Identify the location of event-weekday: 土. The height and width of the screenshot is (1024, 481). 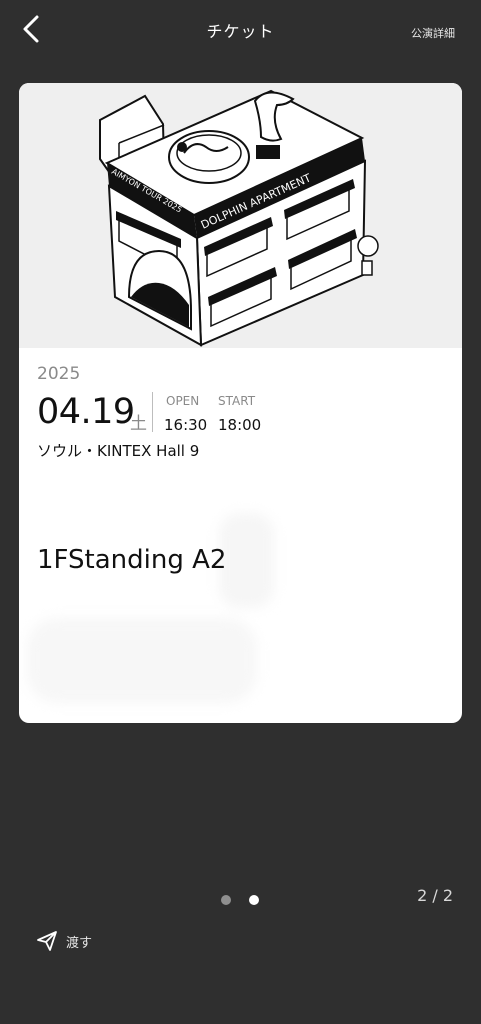
(138, 424).